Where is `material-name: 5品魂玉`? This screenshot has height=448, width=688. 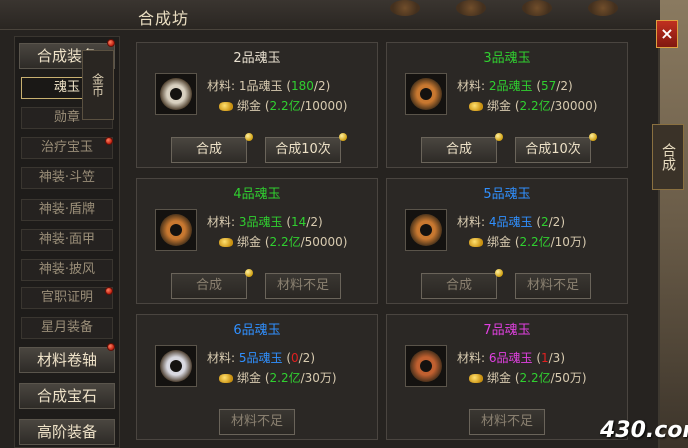 material-name: 5品魂玉 is located at coordinates (260, 358).